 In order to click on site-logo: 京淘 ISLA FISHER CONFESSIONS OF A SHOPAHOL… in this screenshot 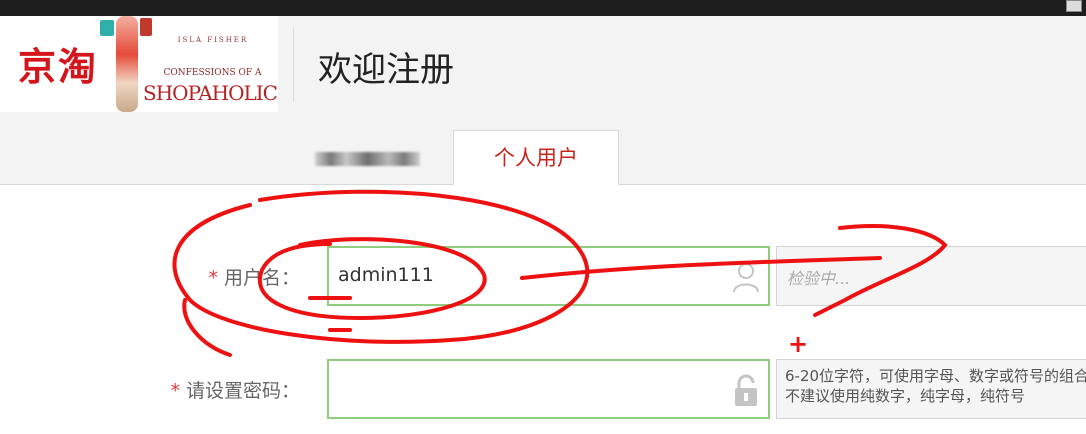, I will do `click(139, 64)`.